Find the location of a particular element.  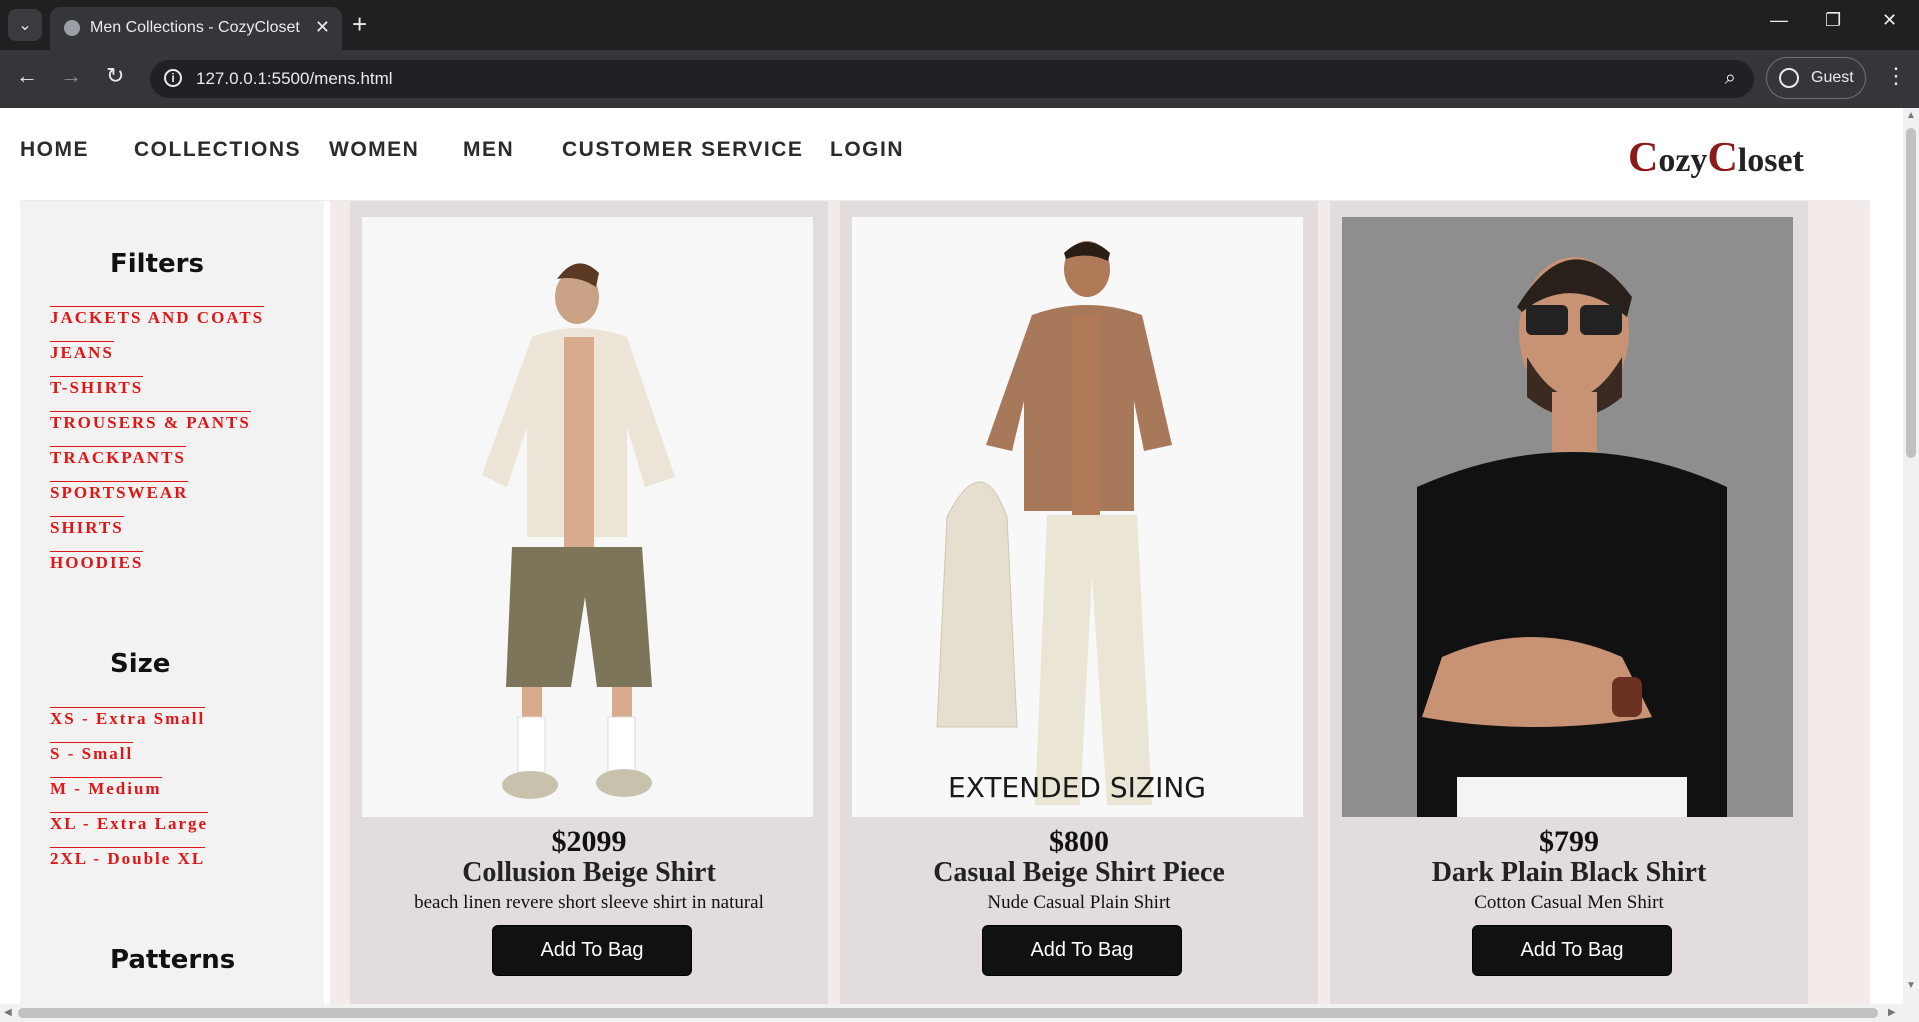

product-description: Cotton Casual Men Shirt is located at coordinates (1569, 902).